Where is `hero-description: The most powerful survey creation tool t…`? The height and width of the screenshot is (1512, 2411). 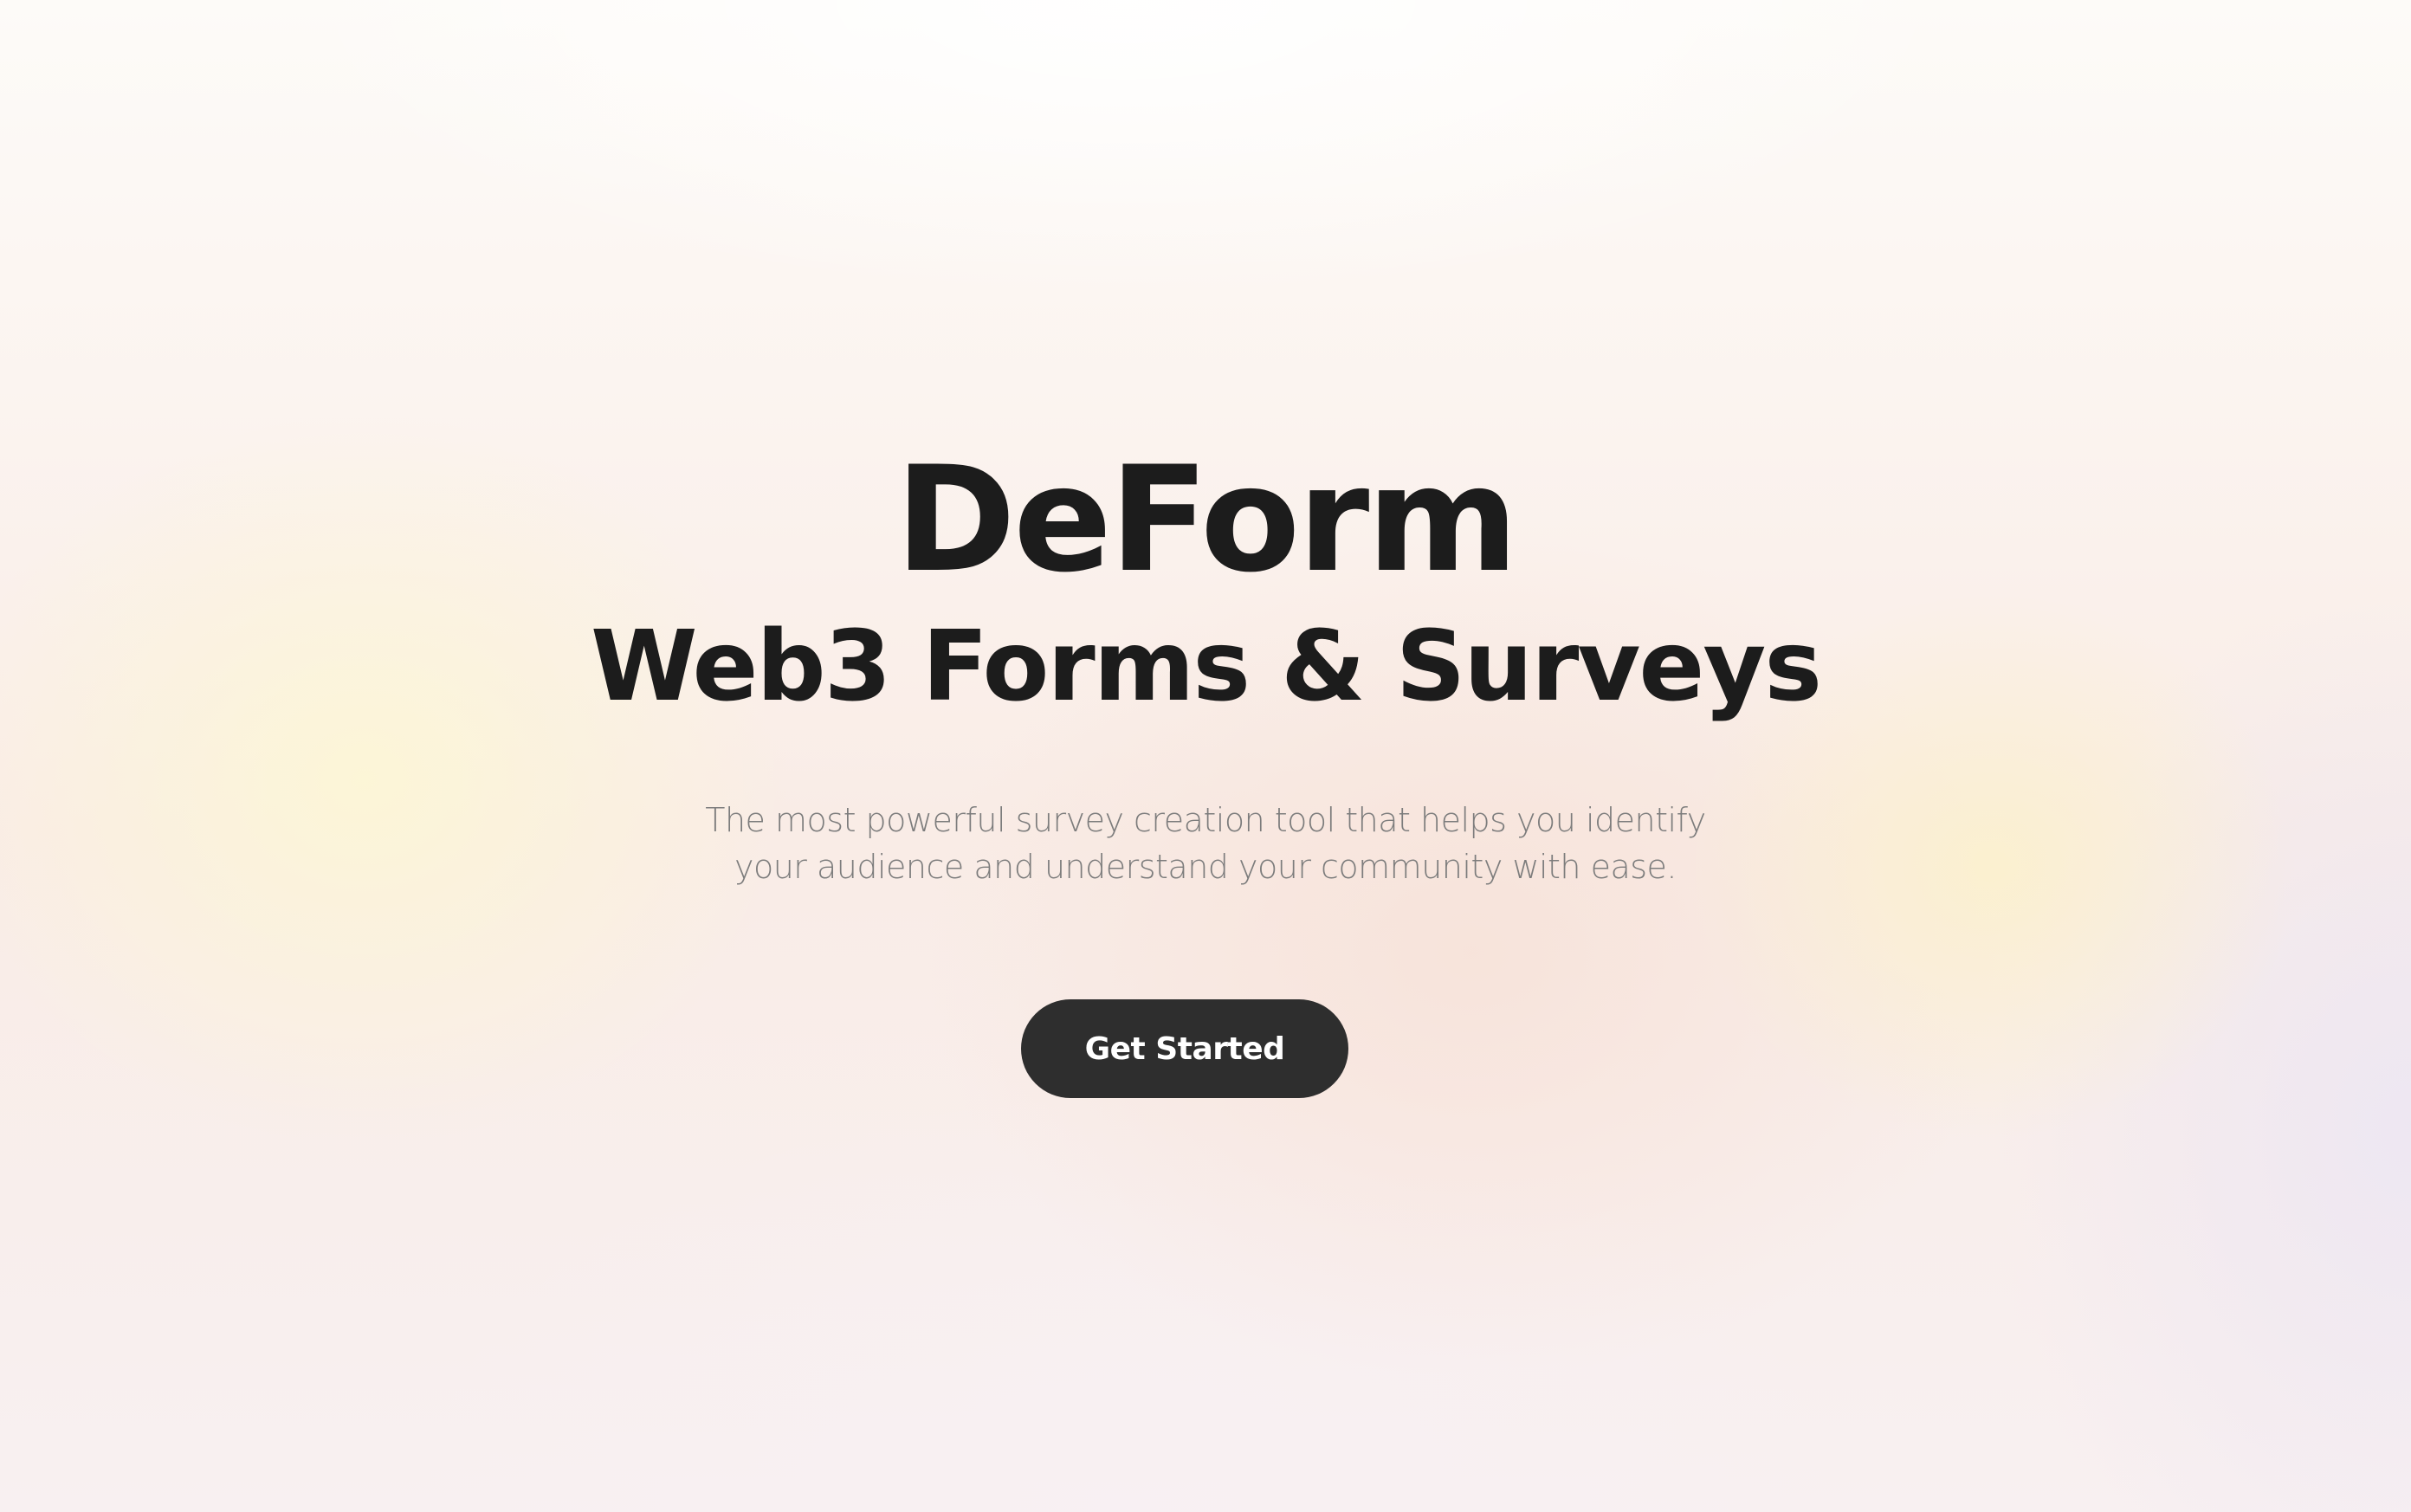
hero-description: The most powerful survey creation tool t… is located at coordinates (1205, 843).